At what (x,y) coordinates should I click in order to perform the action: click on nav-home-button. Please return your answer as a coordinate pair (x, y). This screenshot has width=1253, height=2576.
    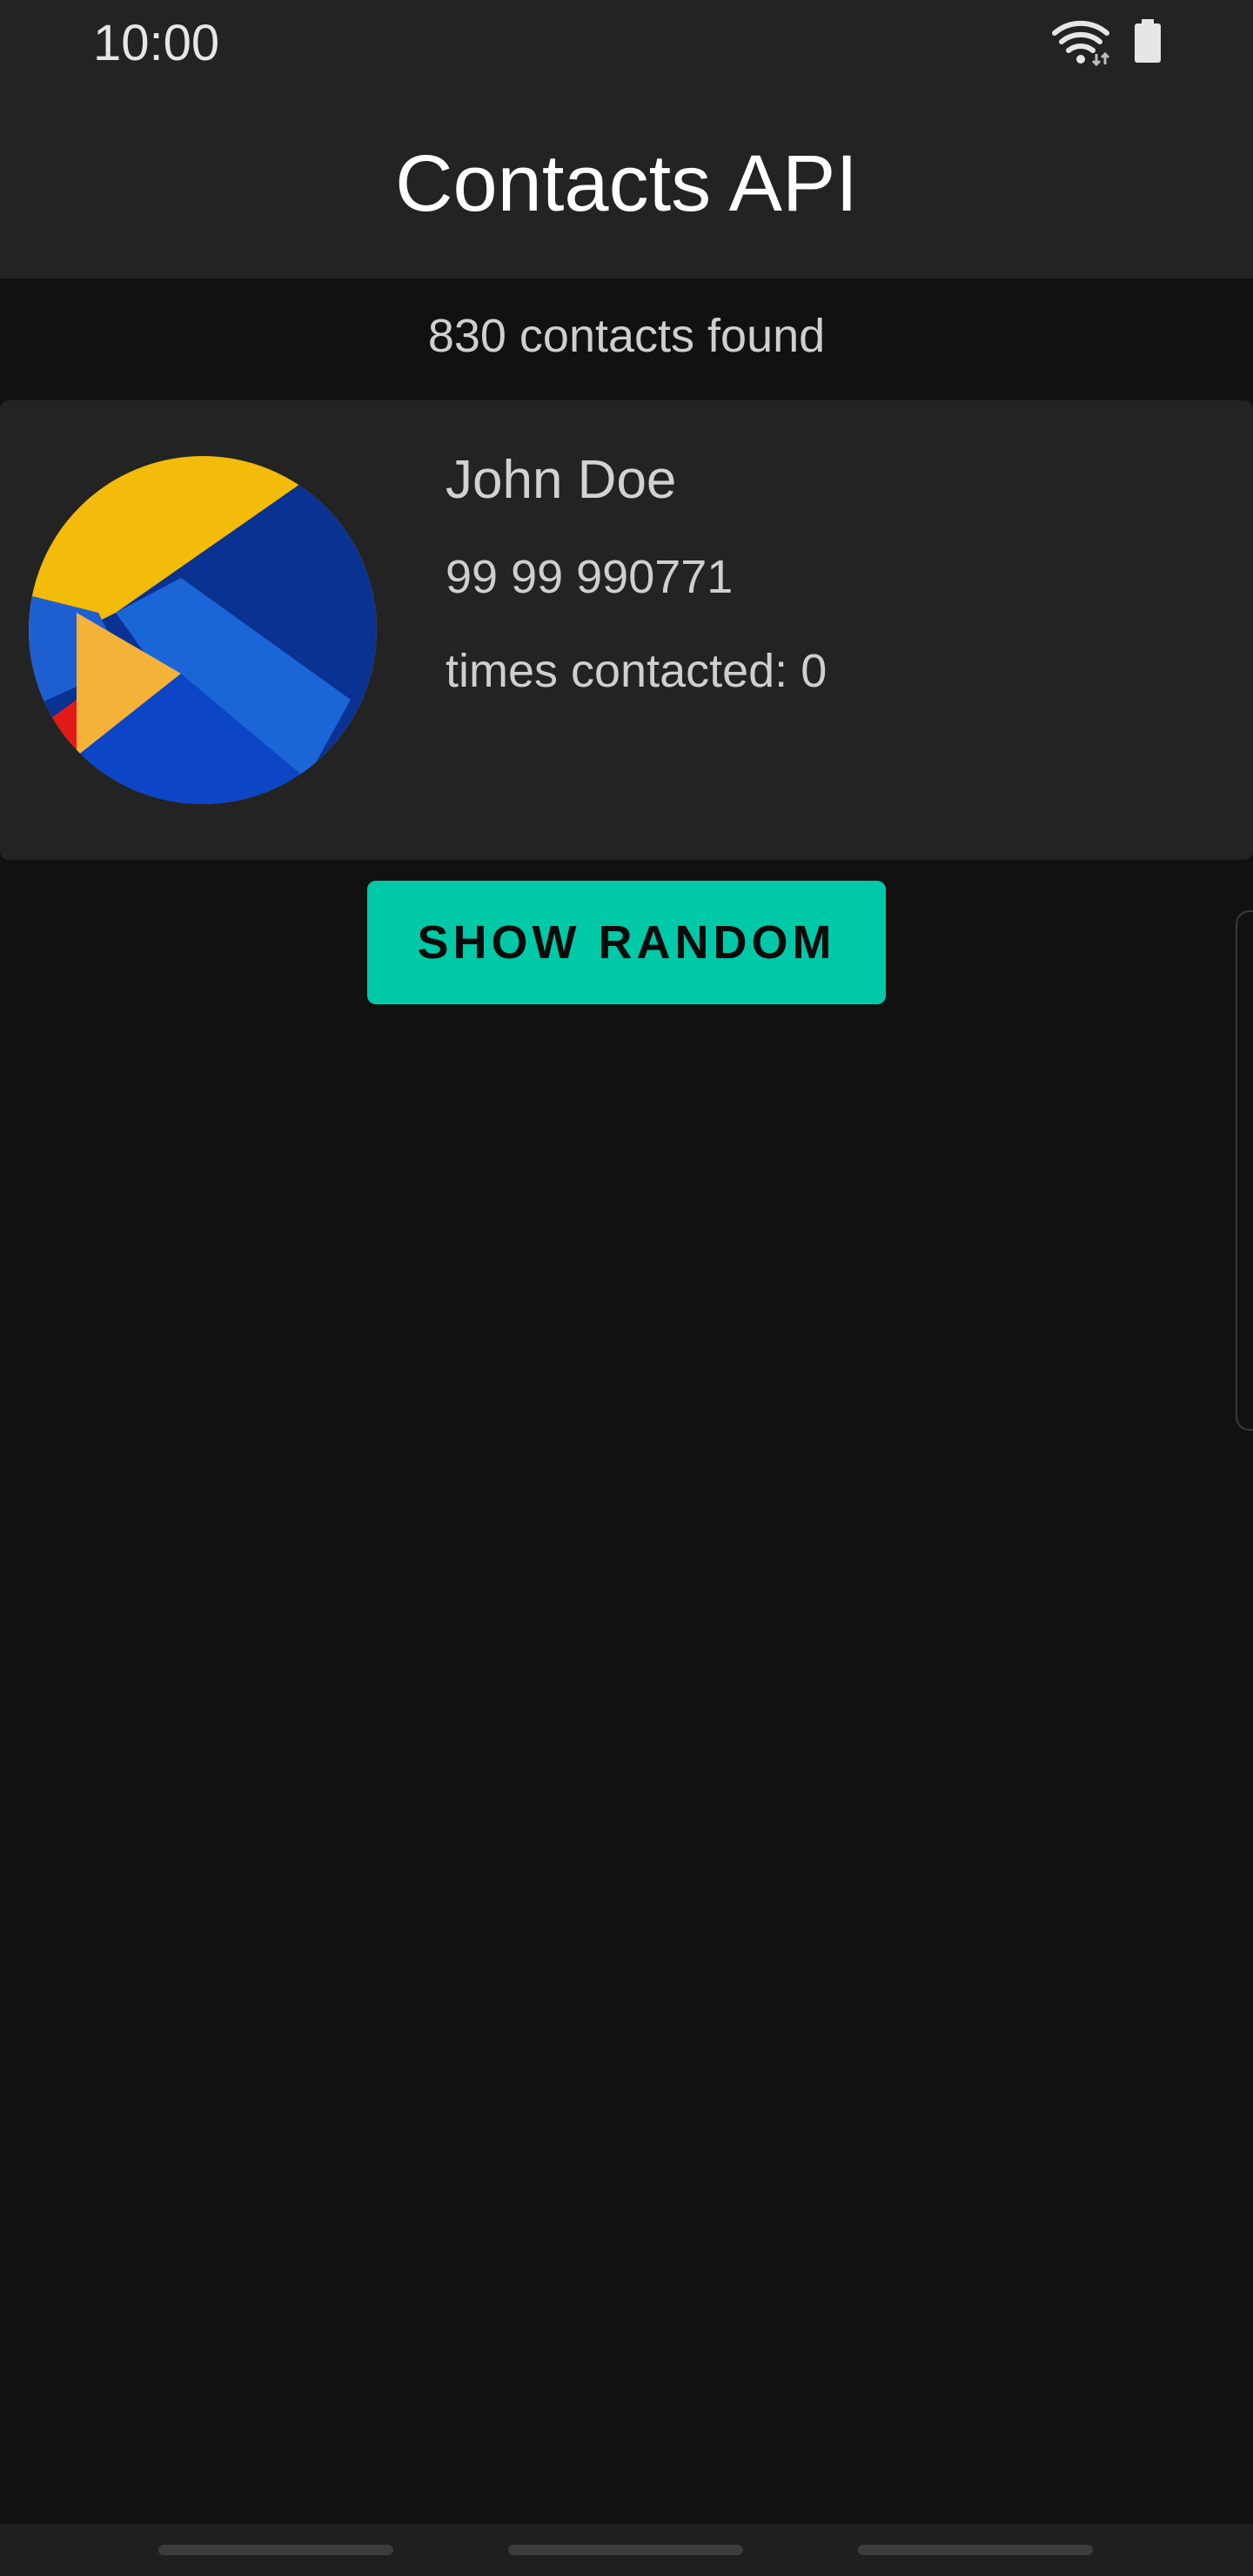
    Looking at the image, I should click on (625, 2550).